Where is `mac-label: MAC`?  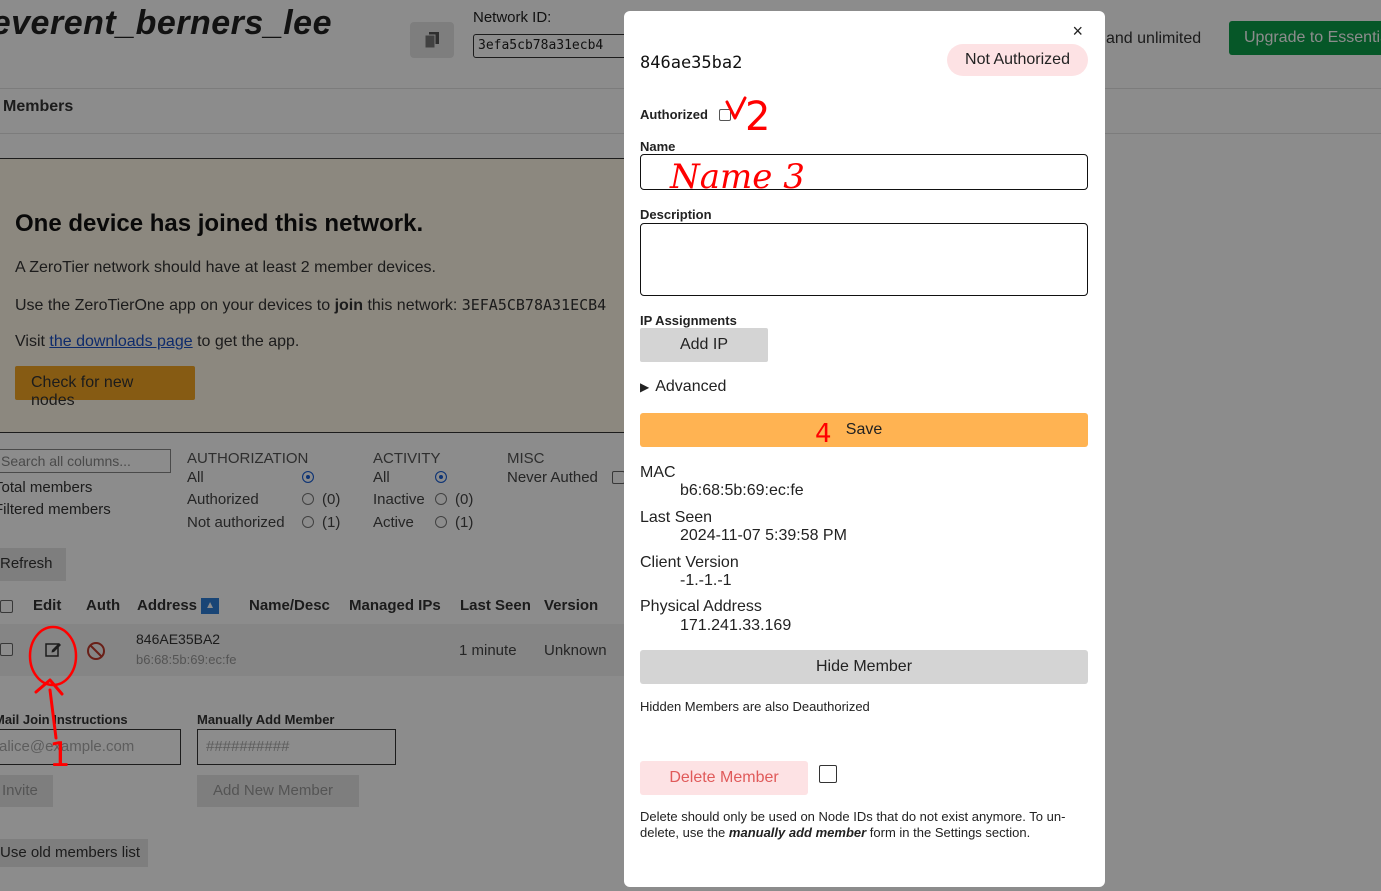
mac-label: MAC is located at coordinates (658, 472).